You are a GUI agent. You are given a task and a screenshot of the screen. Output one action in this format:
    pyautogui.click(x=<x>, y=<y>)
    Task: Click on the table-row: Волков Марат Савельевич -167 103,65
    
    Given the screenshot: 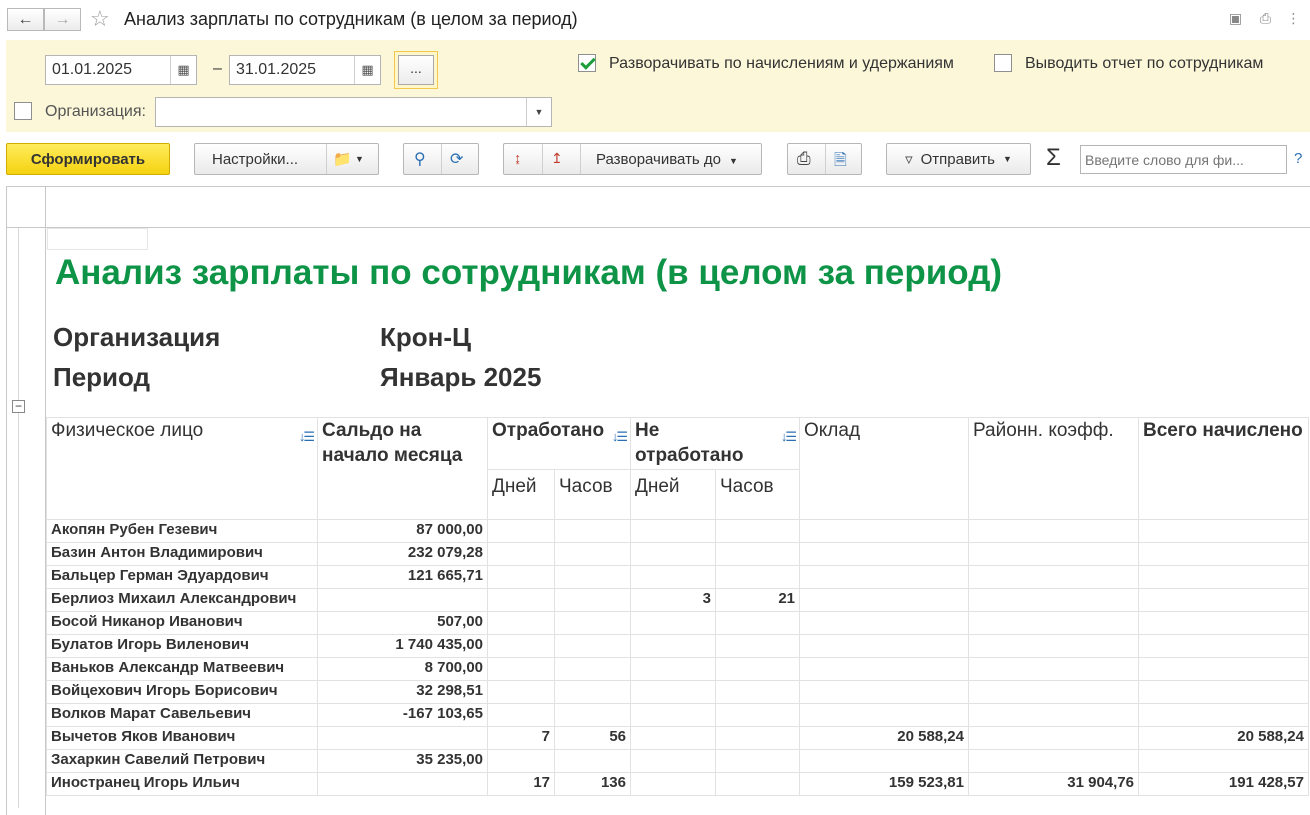 What is the action you would take?
    pyautogui.click(x=677, y=715)
    